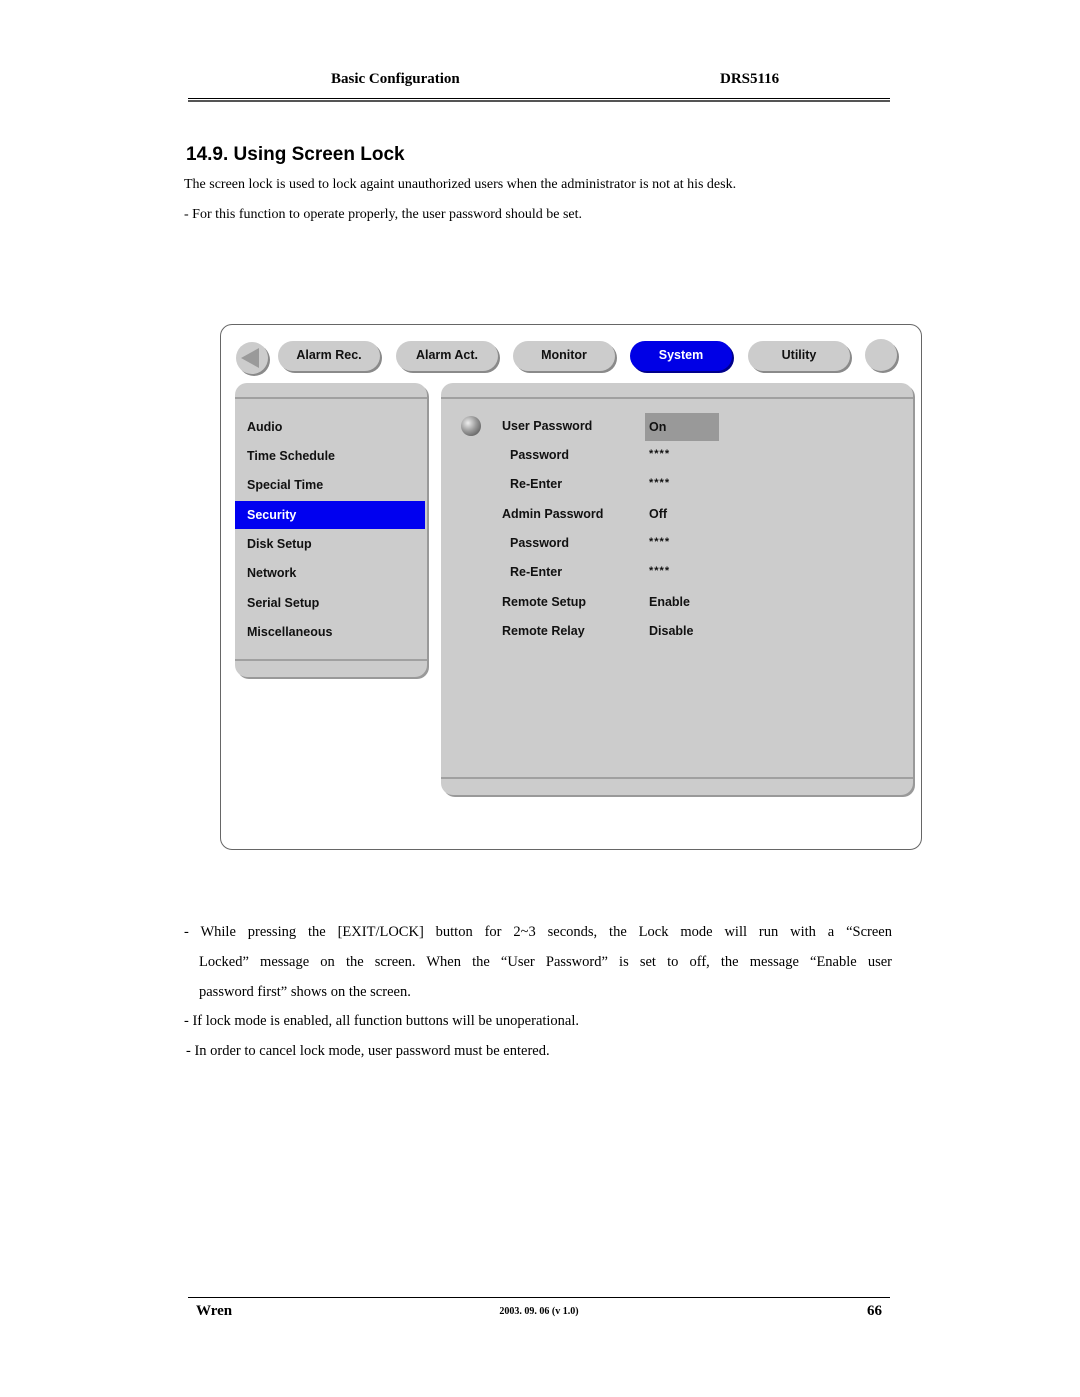 The width and height of the screenshot is (1080, 1397). What do you see at coordinates (547, 426) in the screenshot?
I see `setting-user-password-label: User Password` at bounding box center [547, 426].